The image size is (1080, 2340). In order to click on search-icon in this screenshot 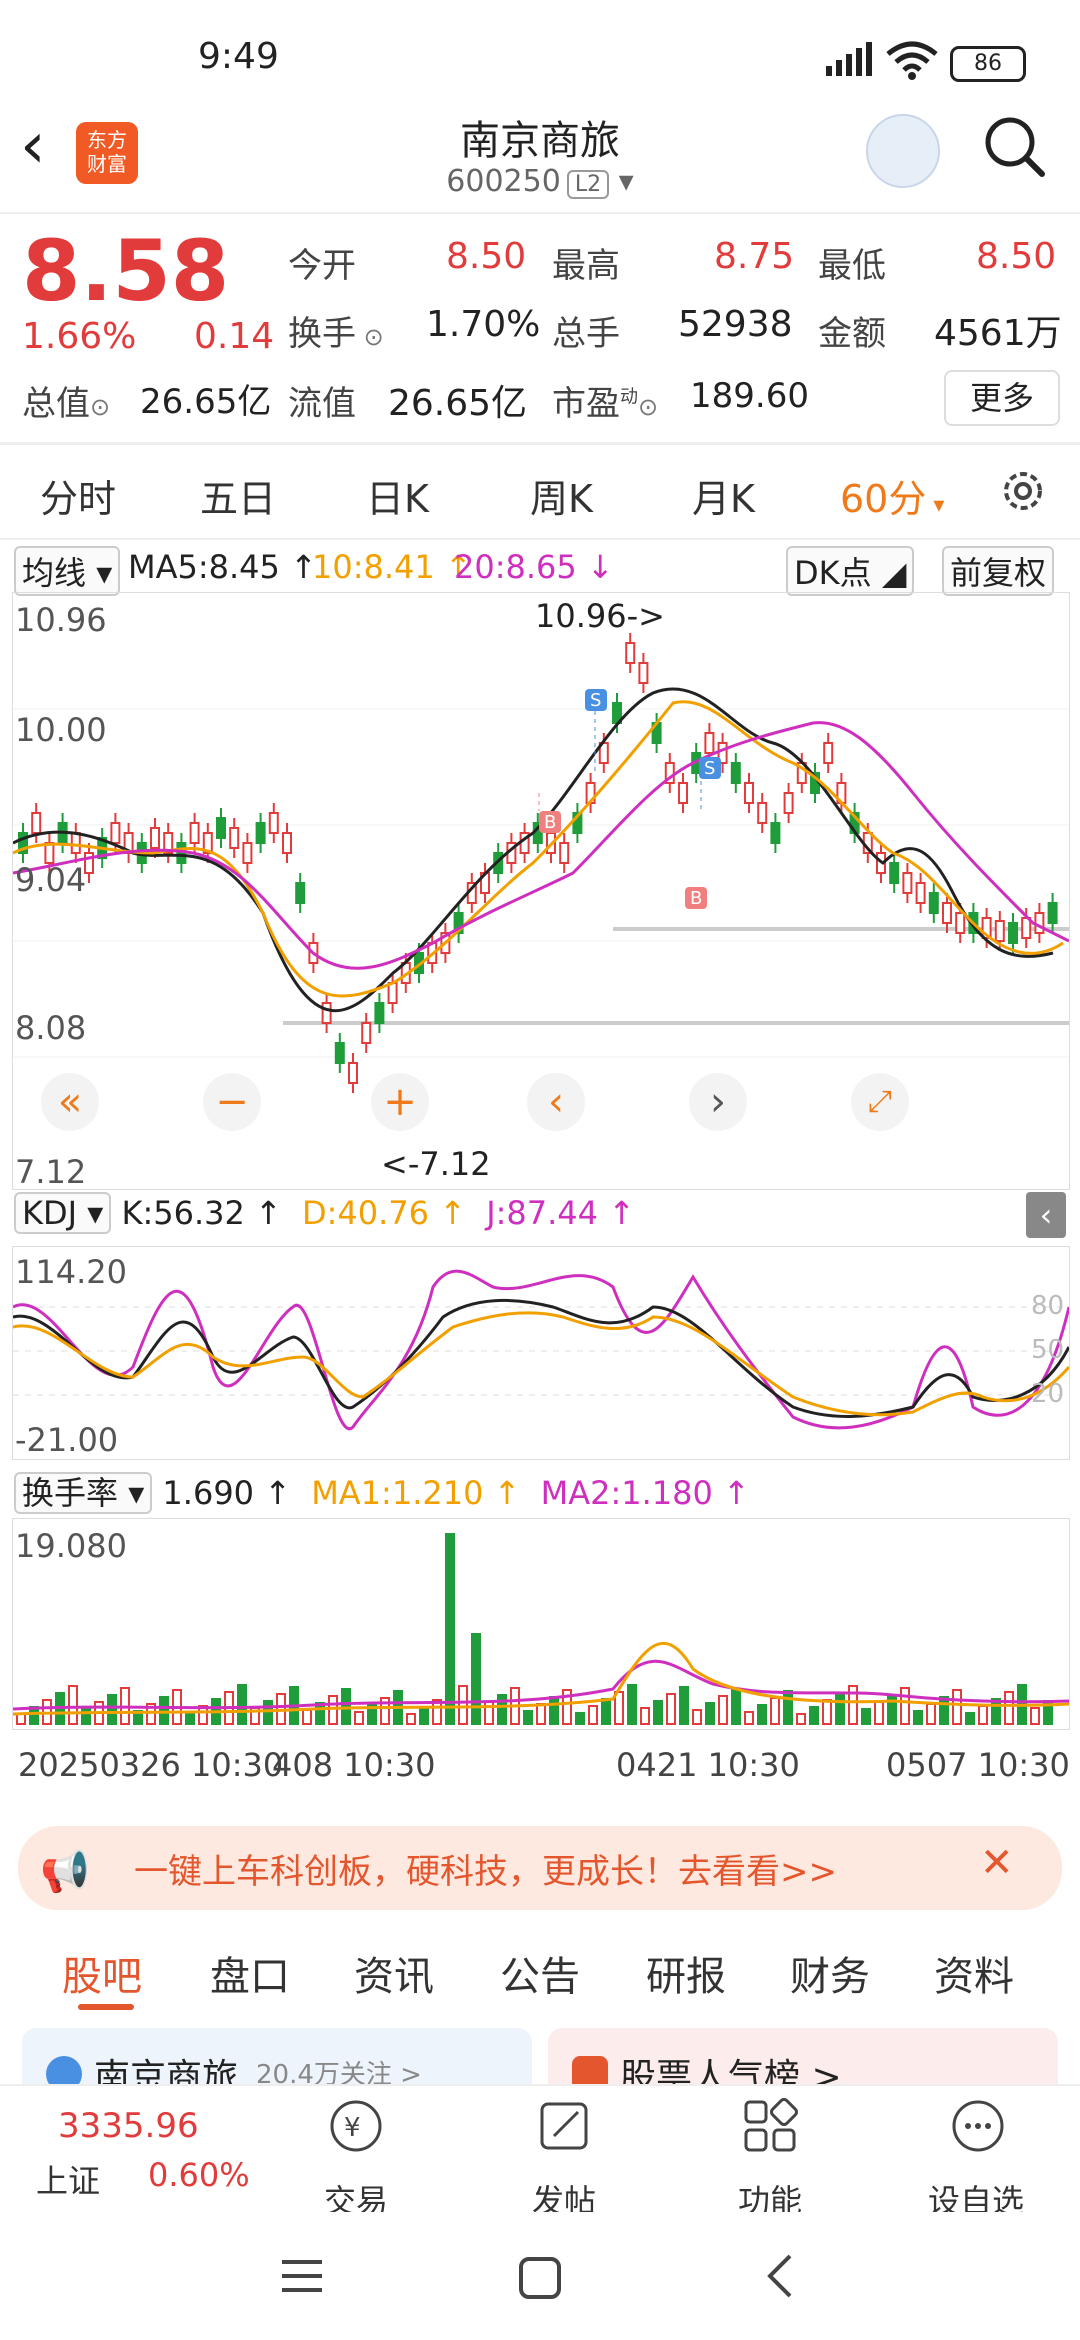, I will do `click(1014, 146)`.